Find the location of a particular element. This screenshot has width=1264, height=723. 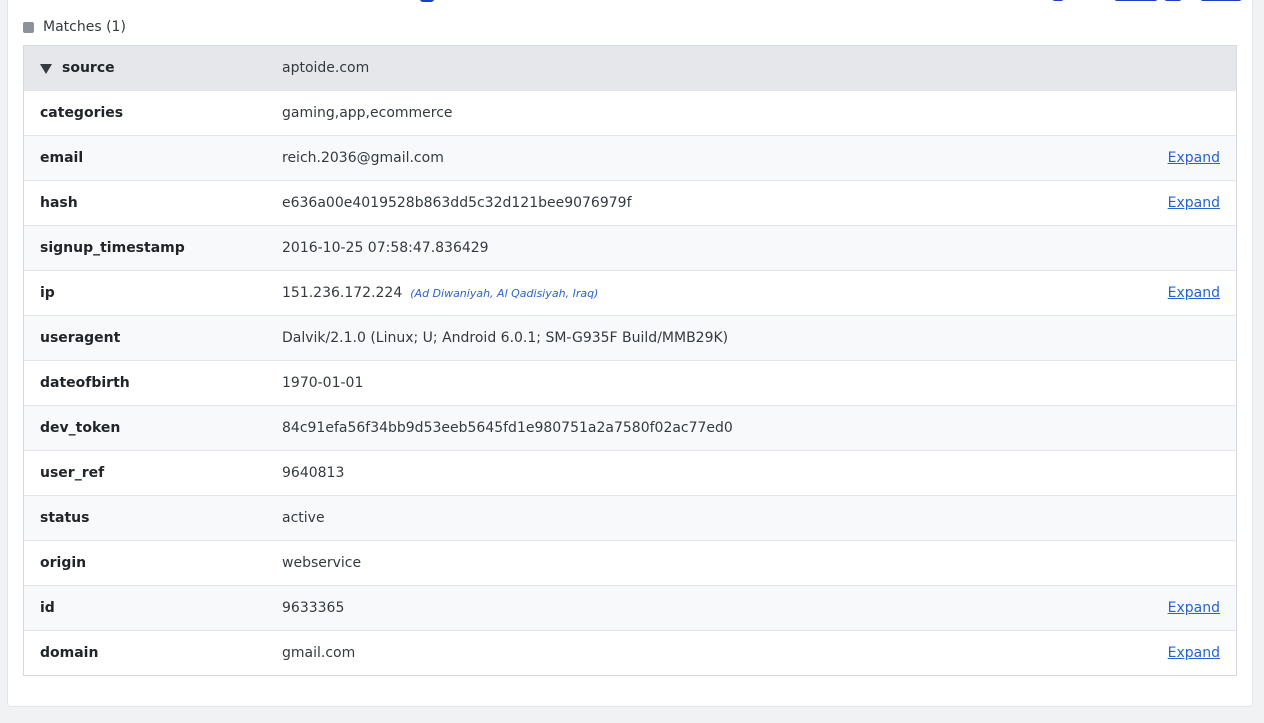

table-row: dateofbirth 1970-01-01 is located at coordinates (630, 383).